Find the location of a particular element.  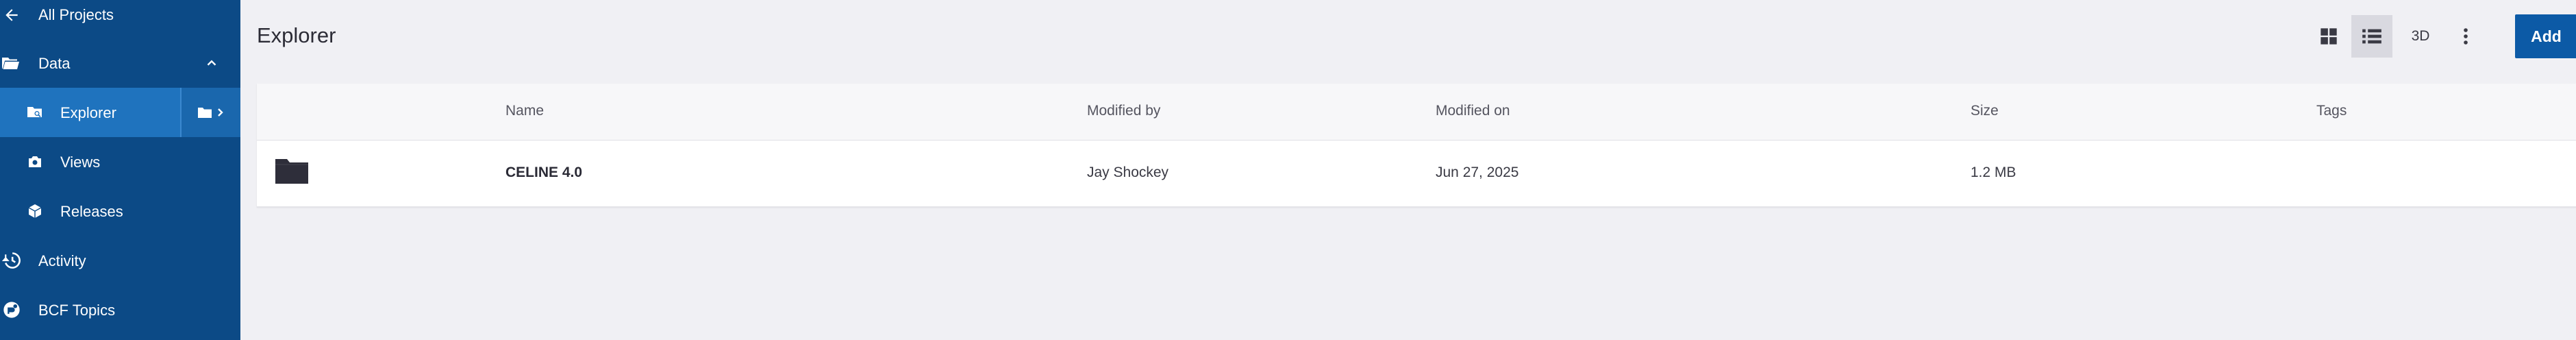

open-in-folder-button is located at coordinates (211, 112).